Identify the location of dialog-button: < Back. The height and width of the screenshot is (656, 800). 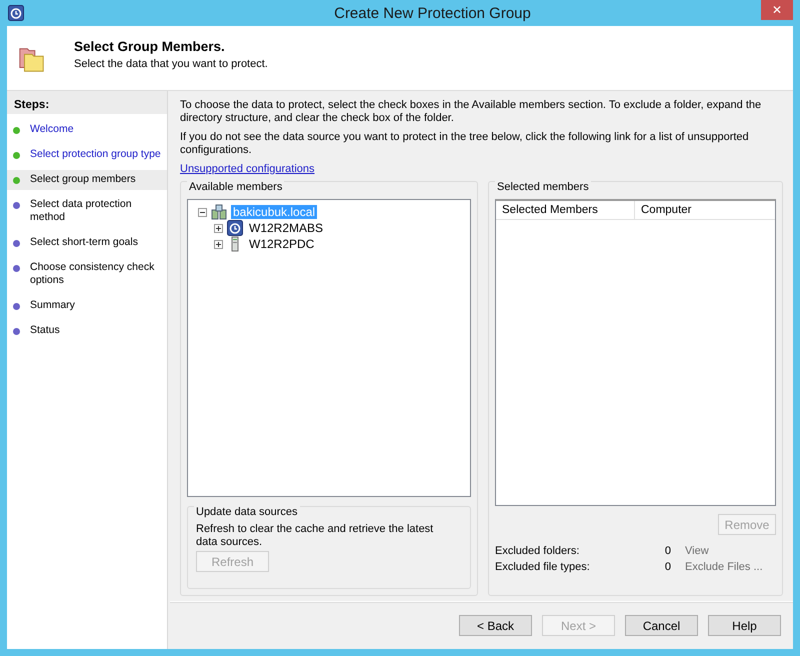
(495, 625).